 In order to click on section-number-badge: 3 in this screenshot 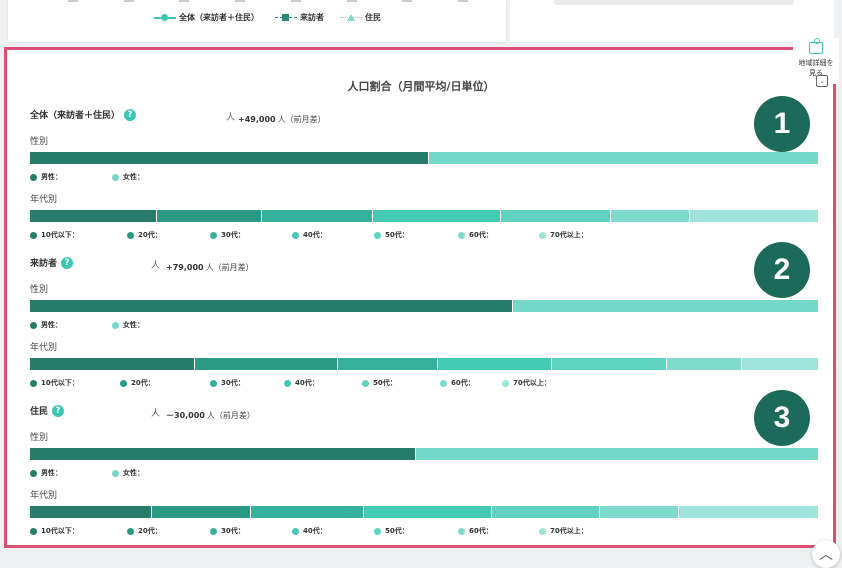, I will do `click(782, 418)`.